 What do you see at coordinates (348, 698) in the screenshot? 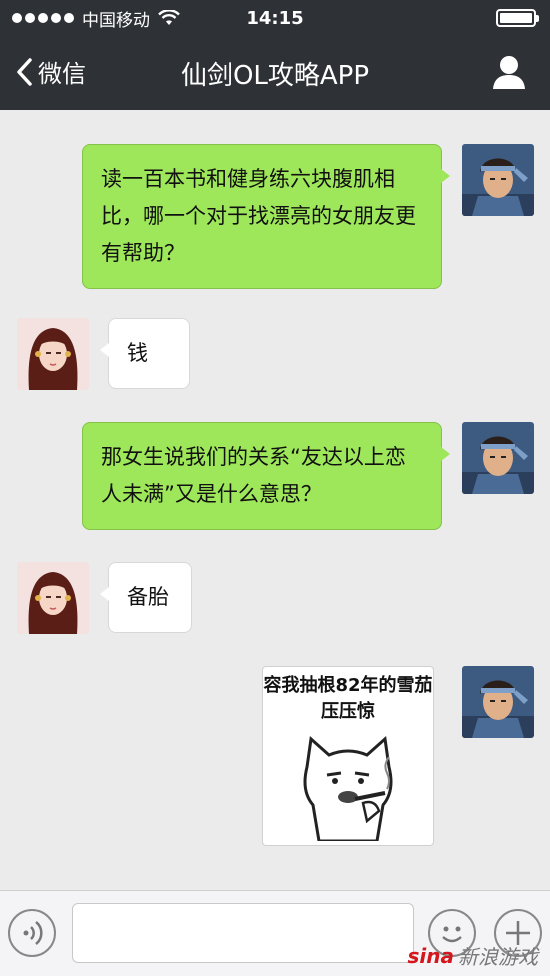
I see `sticker-caption: 容我抽根82年的雪茄压压惊` at bounding box center [348, 698].